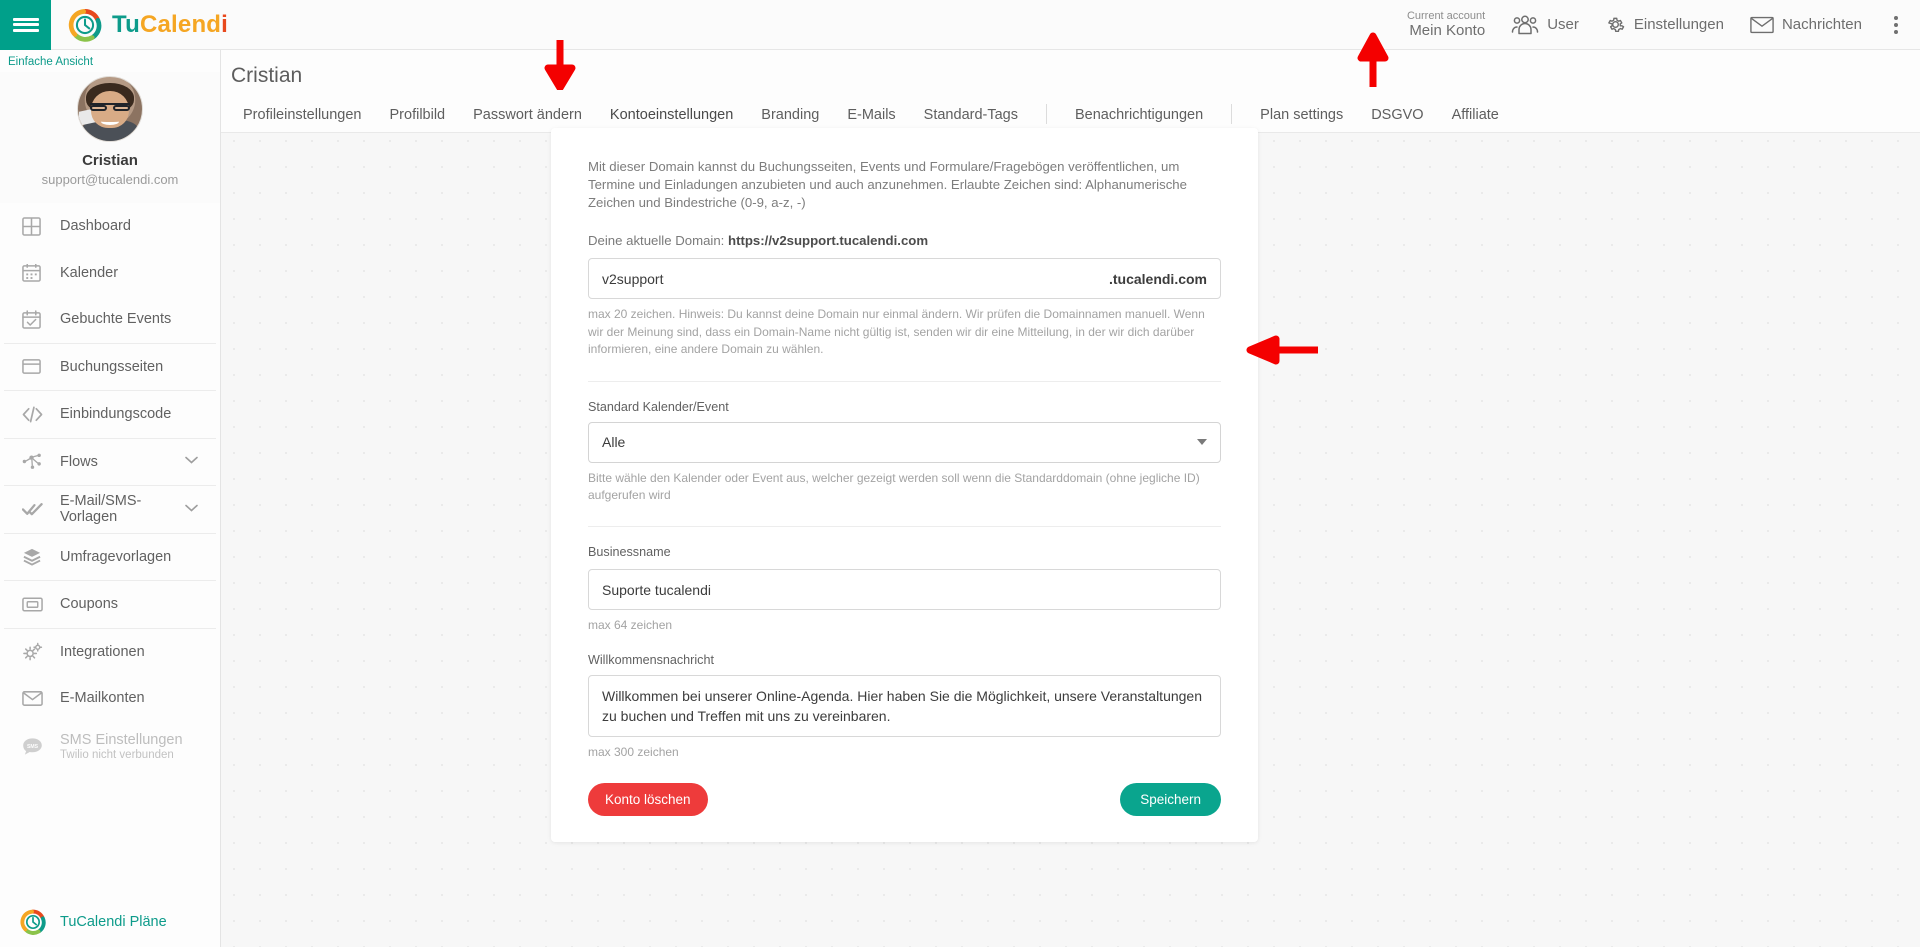 Image resolution: width=1920 pixels, height=947 pixels. I want to click on sidebar-item-emailkonten: E-Mailkonten, so click(110, 698).